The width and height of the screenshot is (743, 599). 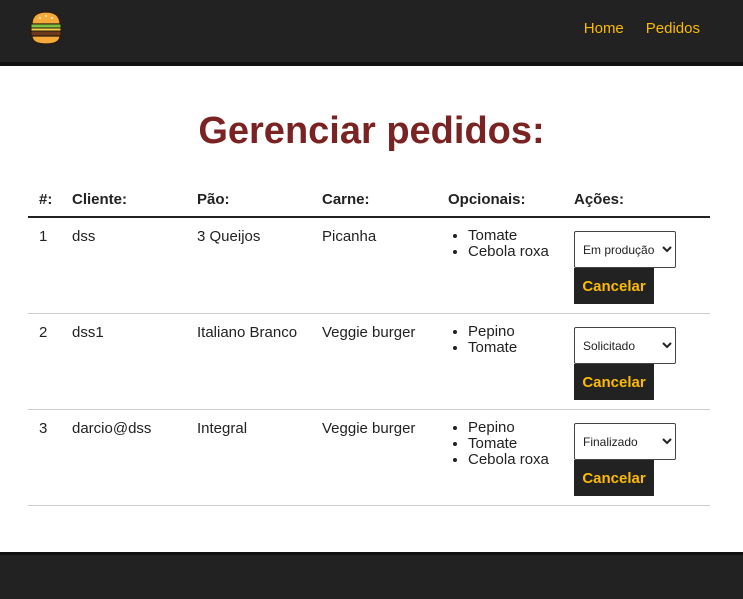 I want to click on status-select: Finalizado, so click(x=625, y=441).